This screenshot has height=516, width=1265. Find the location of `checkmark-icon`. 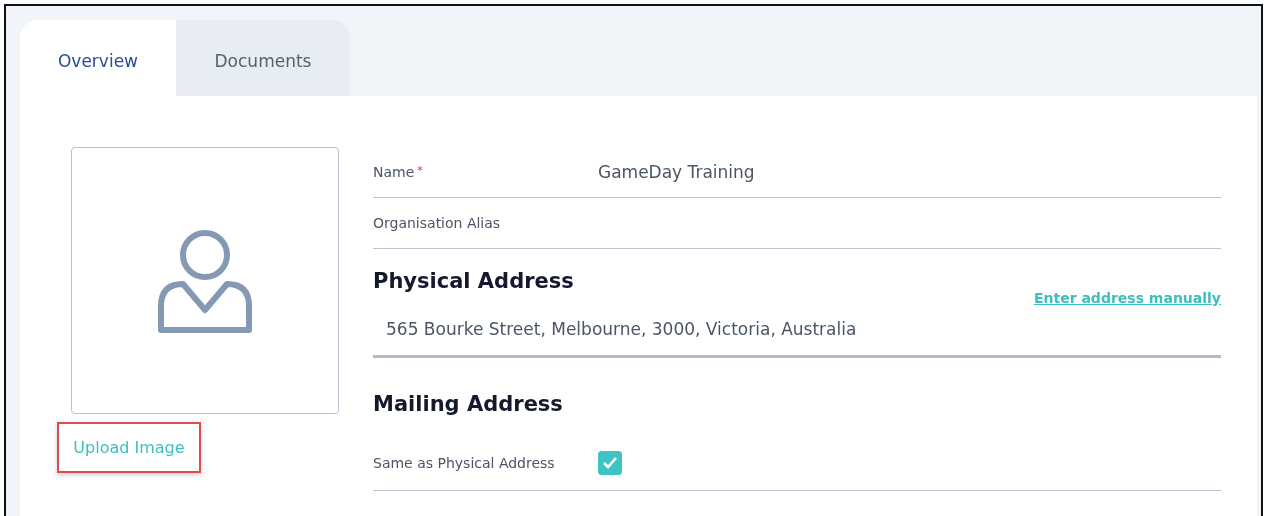

checkmark-icon is located at coordinates (610, 463).